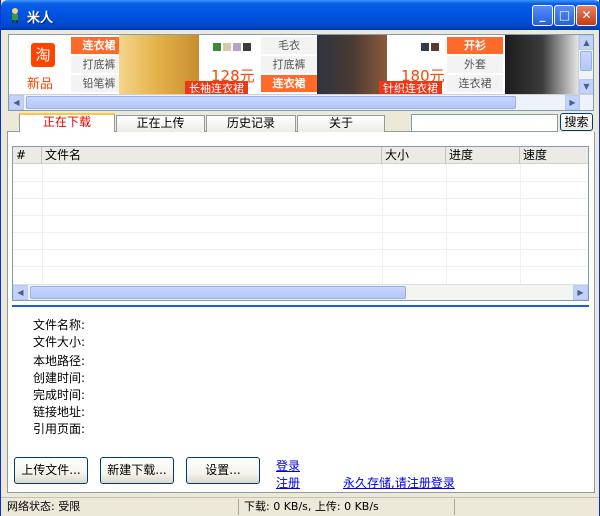  Describe the element at coordinates (15, 15) in the screenshot. I see `app-icon` at that location.